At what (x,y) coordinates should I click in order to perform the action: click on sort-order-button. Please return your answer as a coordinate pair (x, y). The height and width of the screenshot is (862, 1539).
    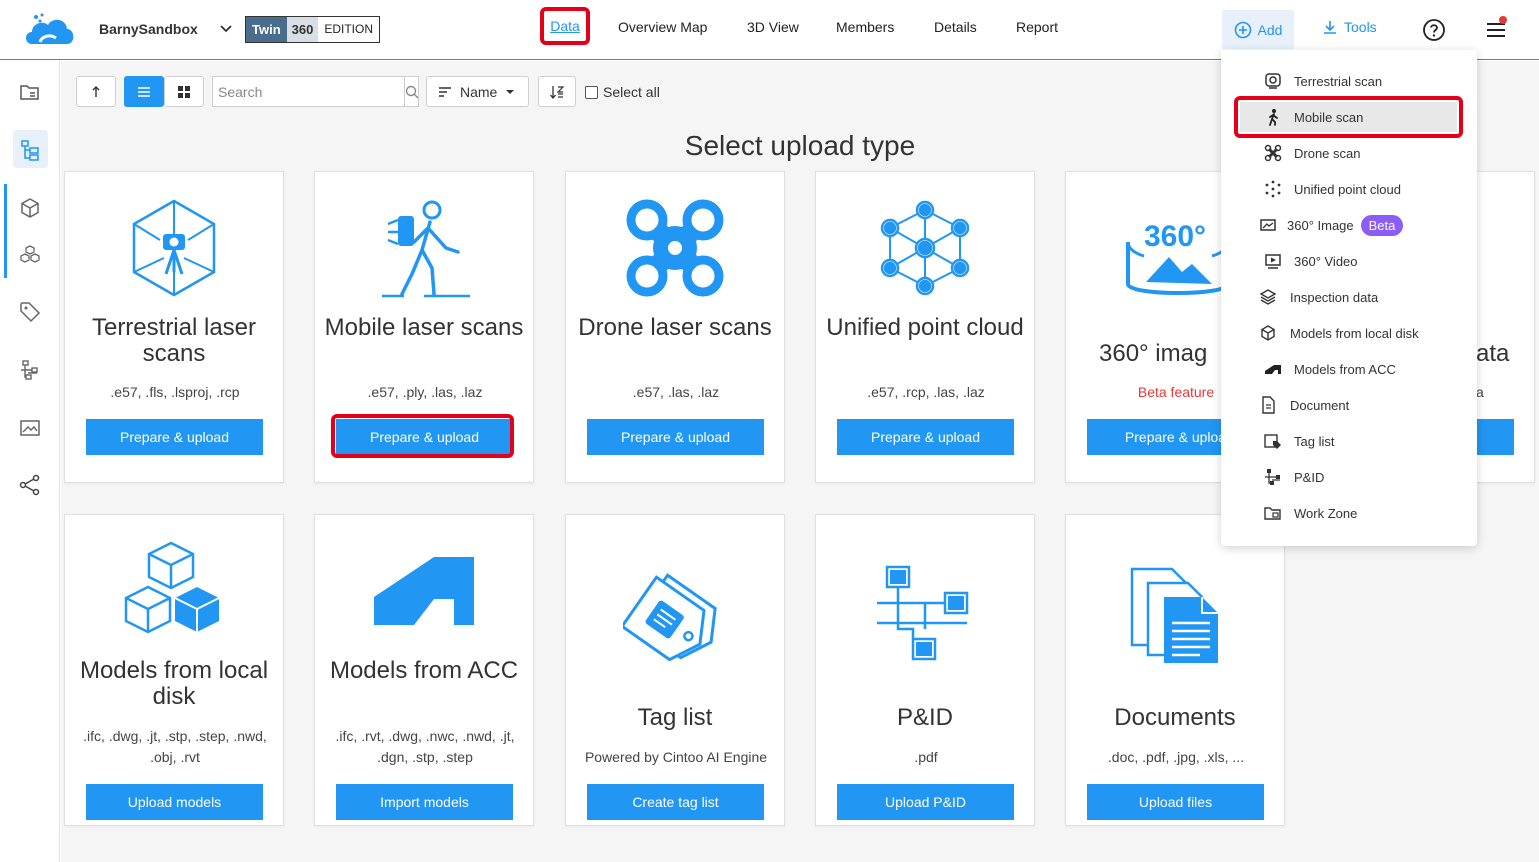
    Looking at the image, I should click on (557, 91).